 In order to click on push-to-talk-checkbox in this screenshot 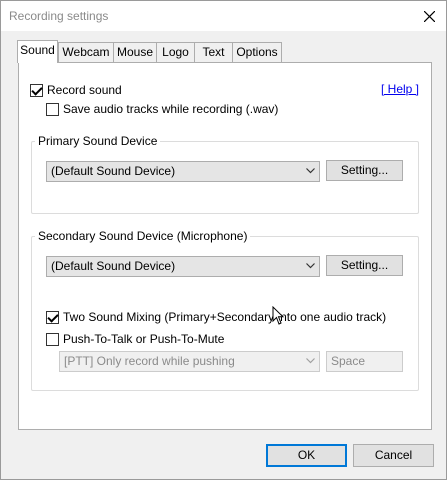, I will do `click(52, 339)`.